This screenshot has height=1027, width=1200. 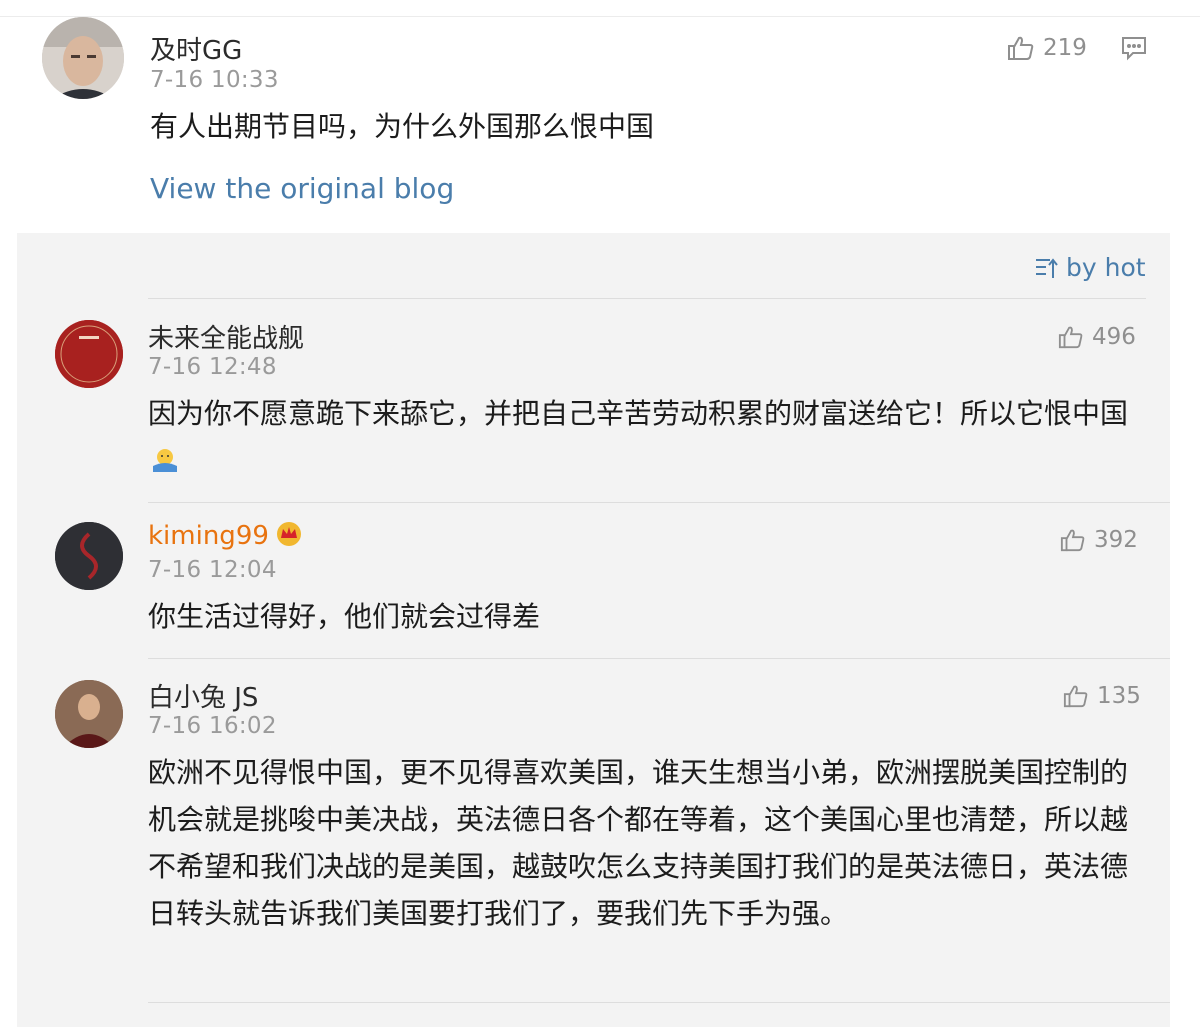 What do you see at coordinates (344, 616) in the screenshot?
I see `comment-text: 你生活过得好，他们就会过得差` at bounding box center [344, 616].